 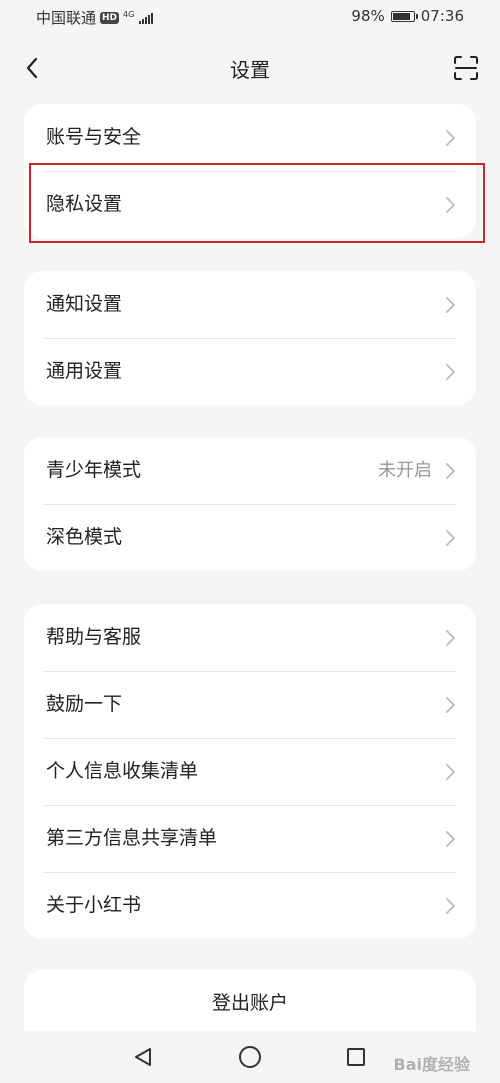 I want to click on settings-group-modes: 青少年模式 未开启 深色模式, so click(x=250, y=504).